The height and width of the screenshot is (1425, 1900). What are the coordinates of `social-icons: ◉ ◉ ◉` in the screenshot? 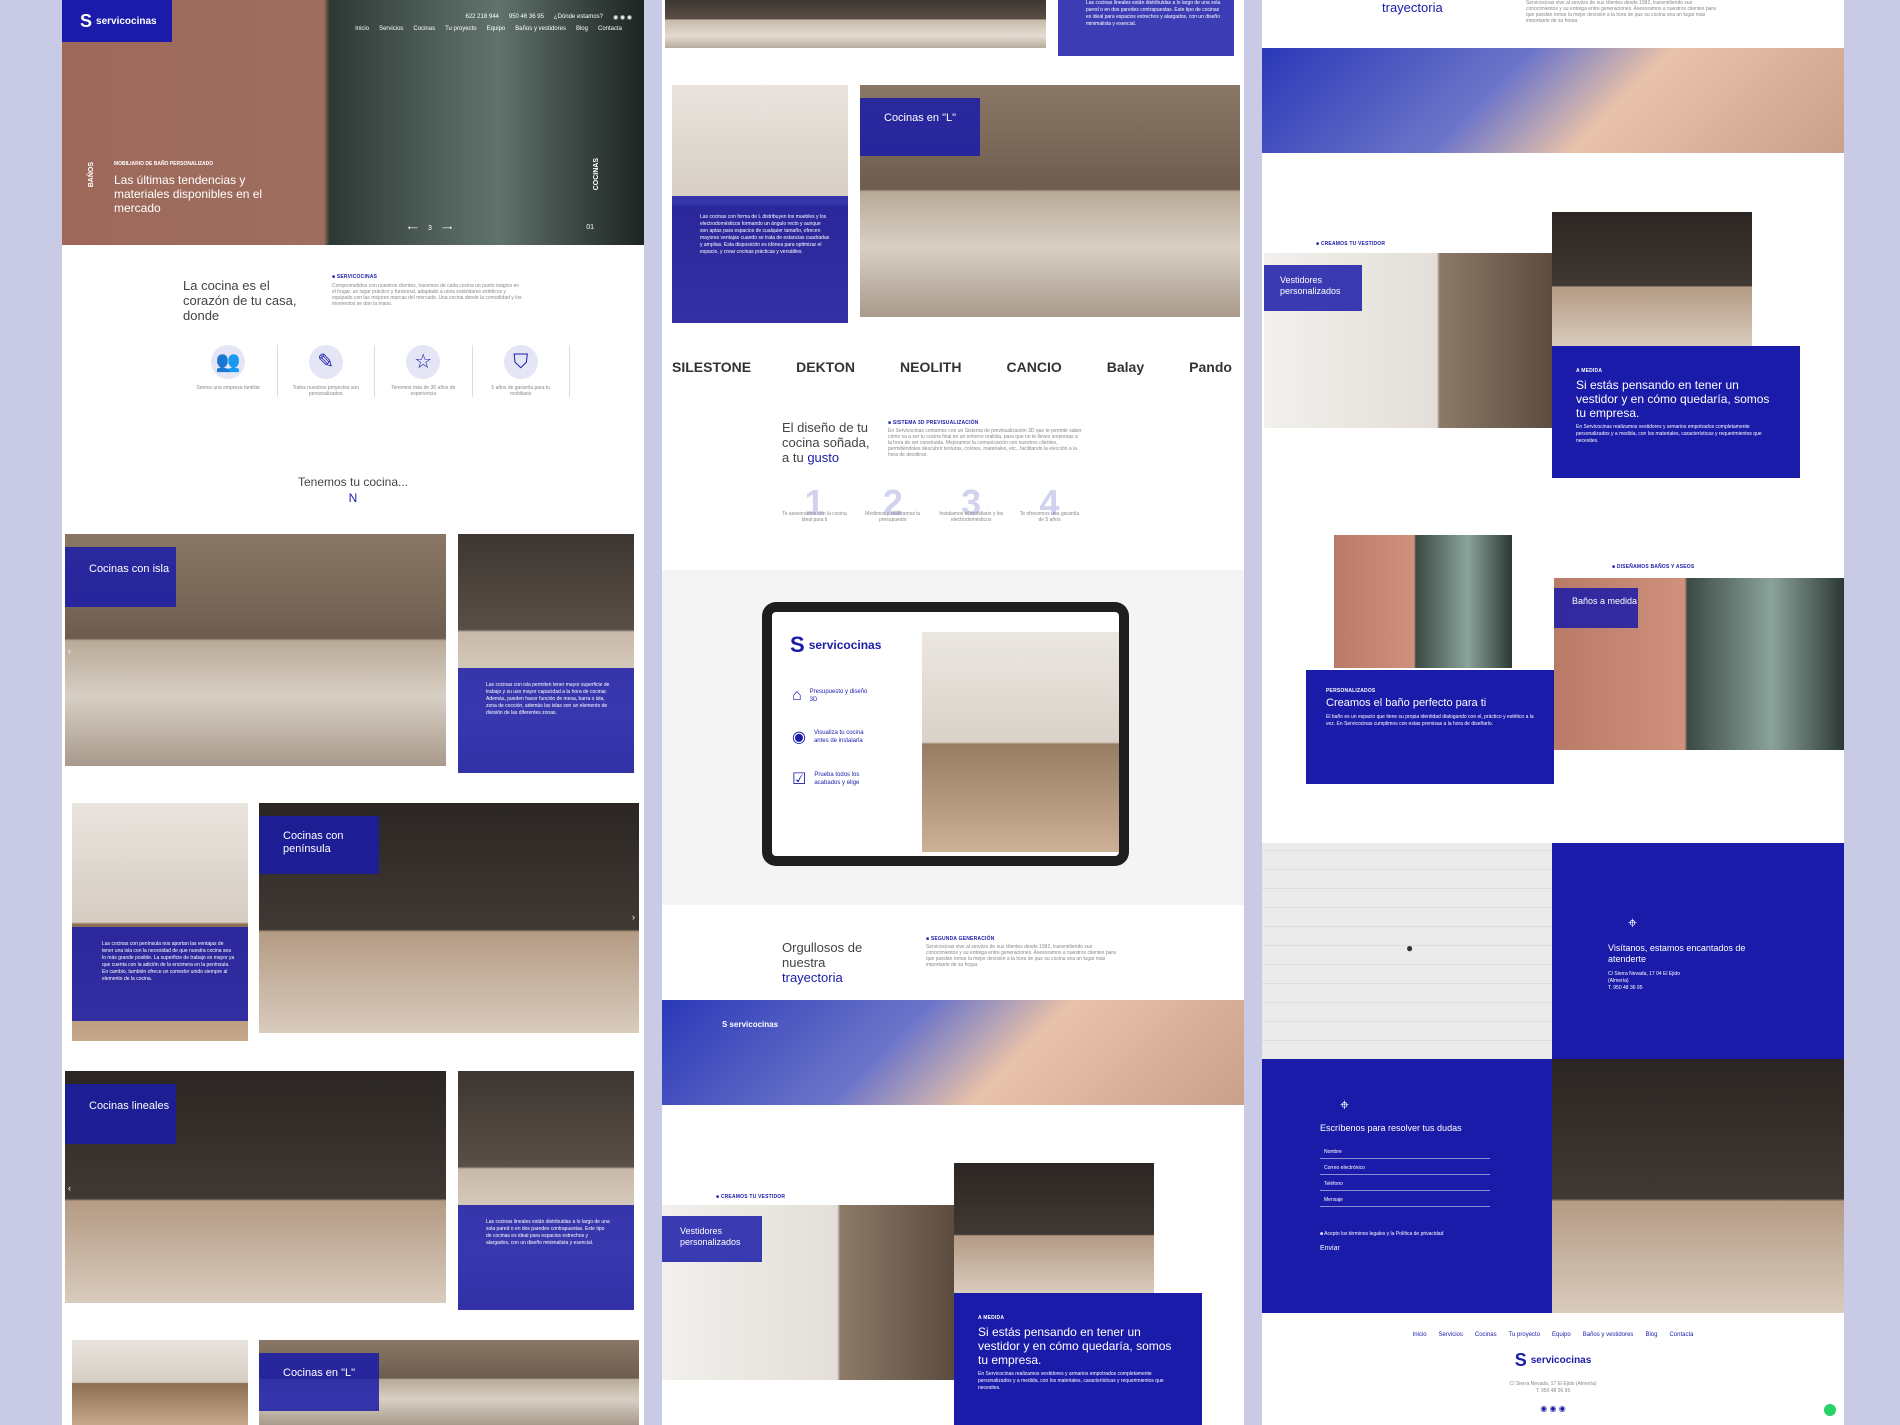 It's located at (622, 17).